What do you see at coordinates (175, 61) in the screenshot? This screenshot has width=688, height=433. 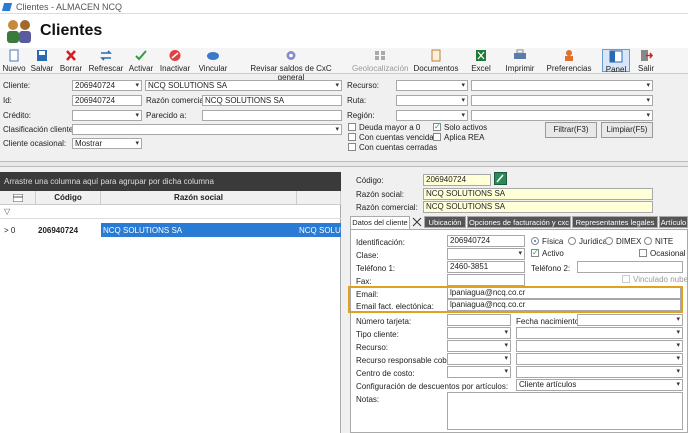 I see `inactivate-button: Inactivar` at bounding box center [175, 61].